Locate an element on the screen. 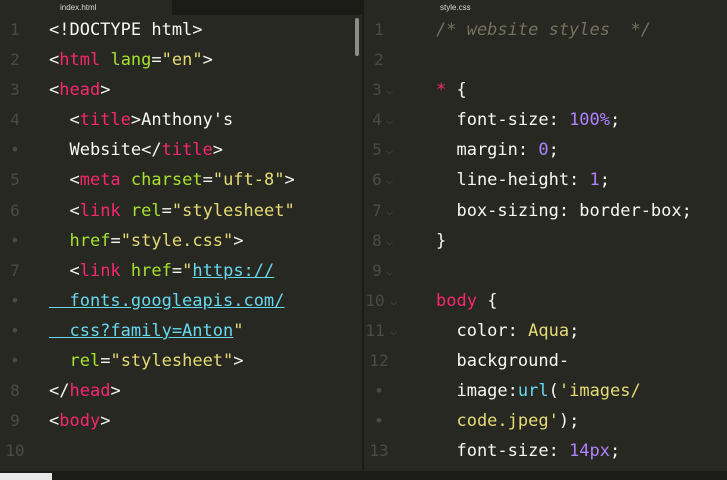 The width and height of the screenshot is (727, 480). code-token: ; is located at coordinates (615, 120).